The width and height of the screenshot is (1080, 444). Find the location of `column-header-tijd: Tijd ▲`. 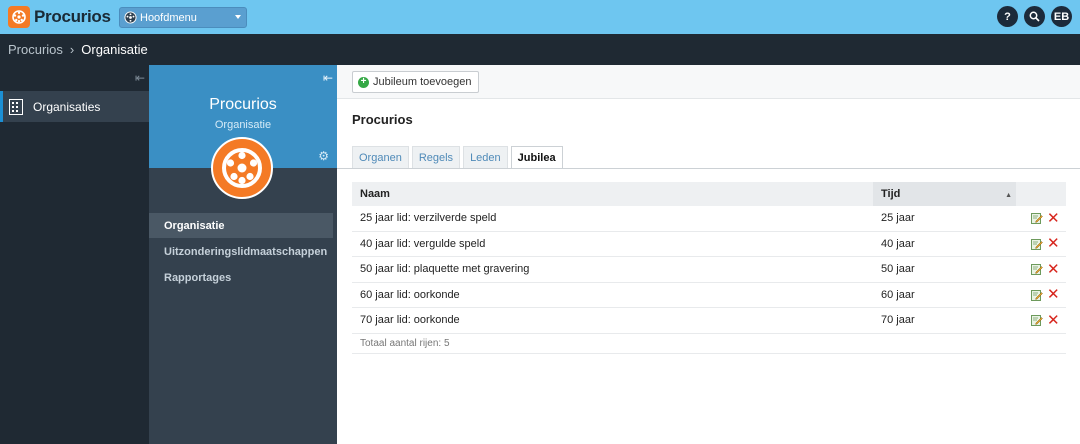

column-header-tijd: Tijd ▲ is located at coordinates (944, 194).